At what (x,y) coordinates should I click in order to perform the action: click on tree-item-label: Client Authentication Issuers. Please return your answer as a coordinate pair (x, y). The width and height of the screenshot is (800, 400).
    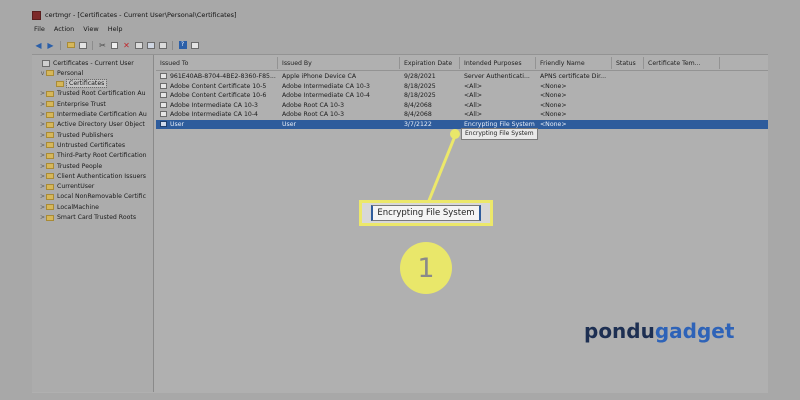
    Looking at the image, I should click on (102, 176).